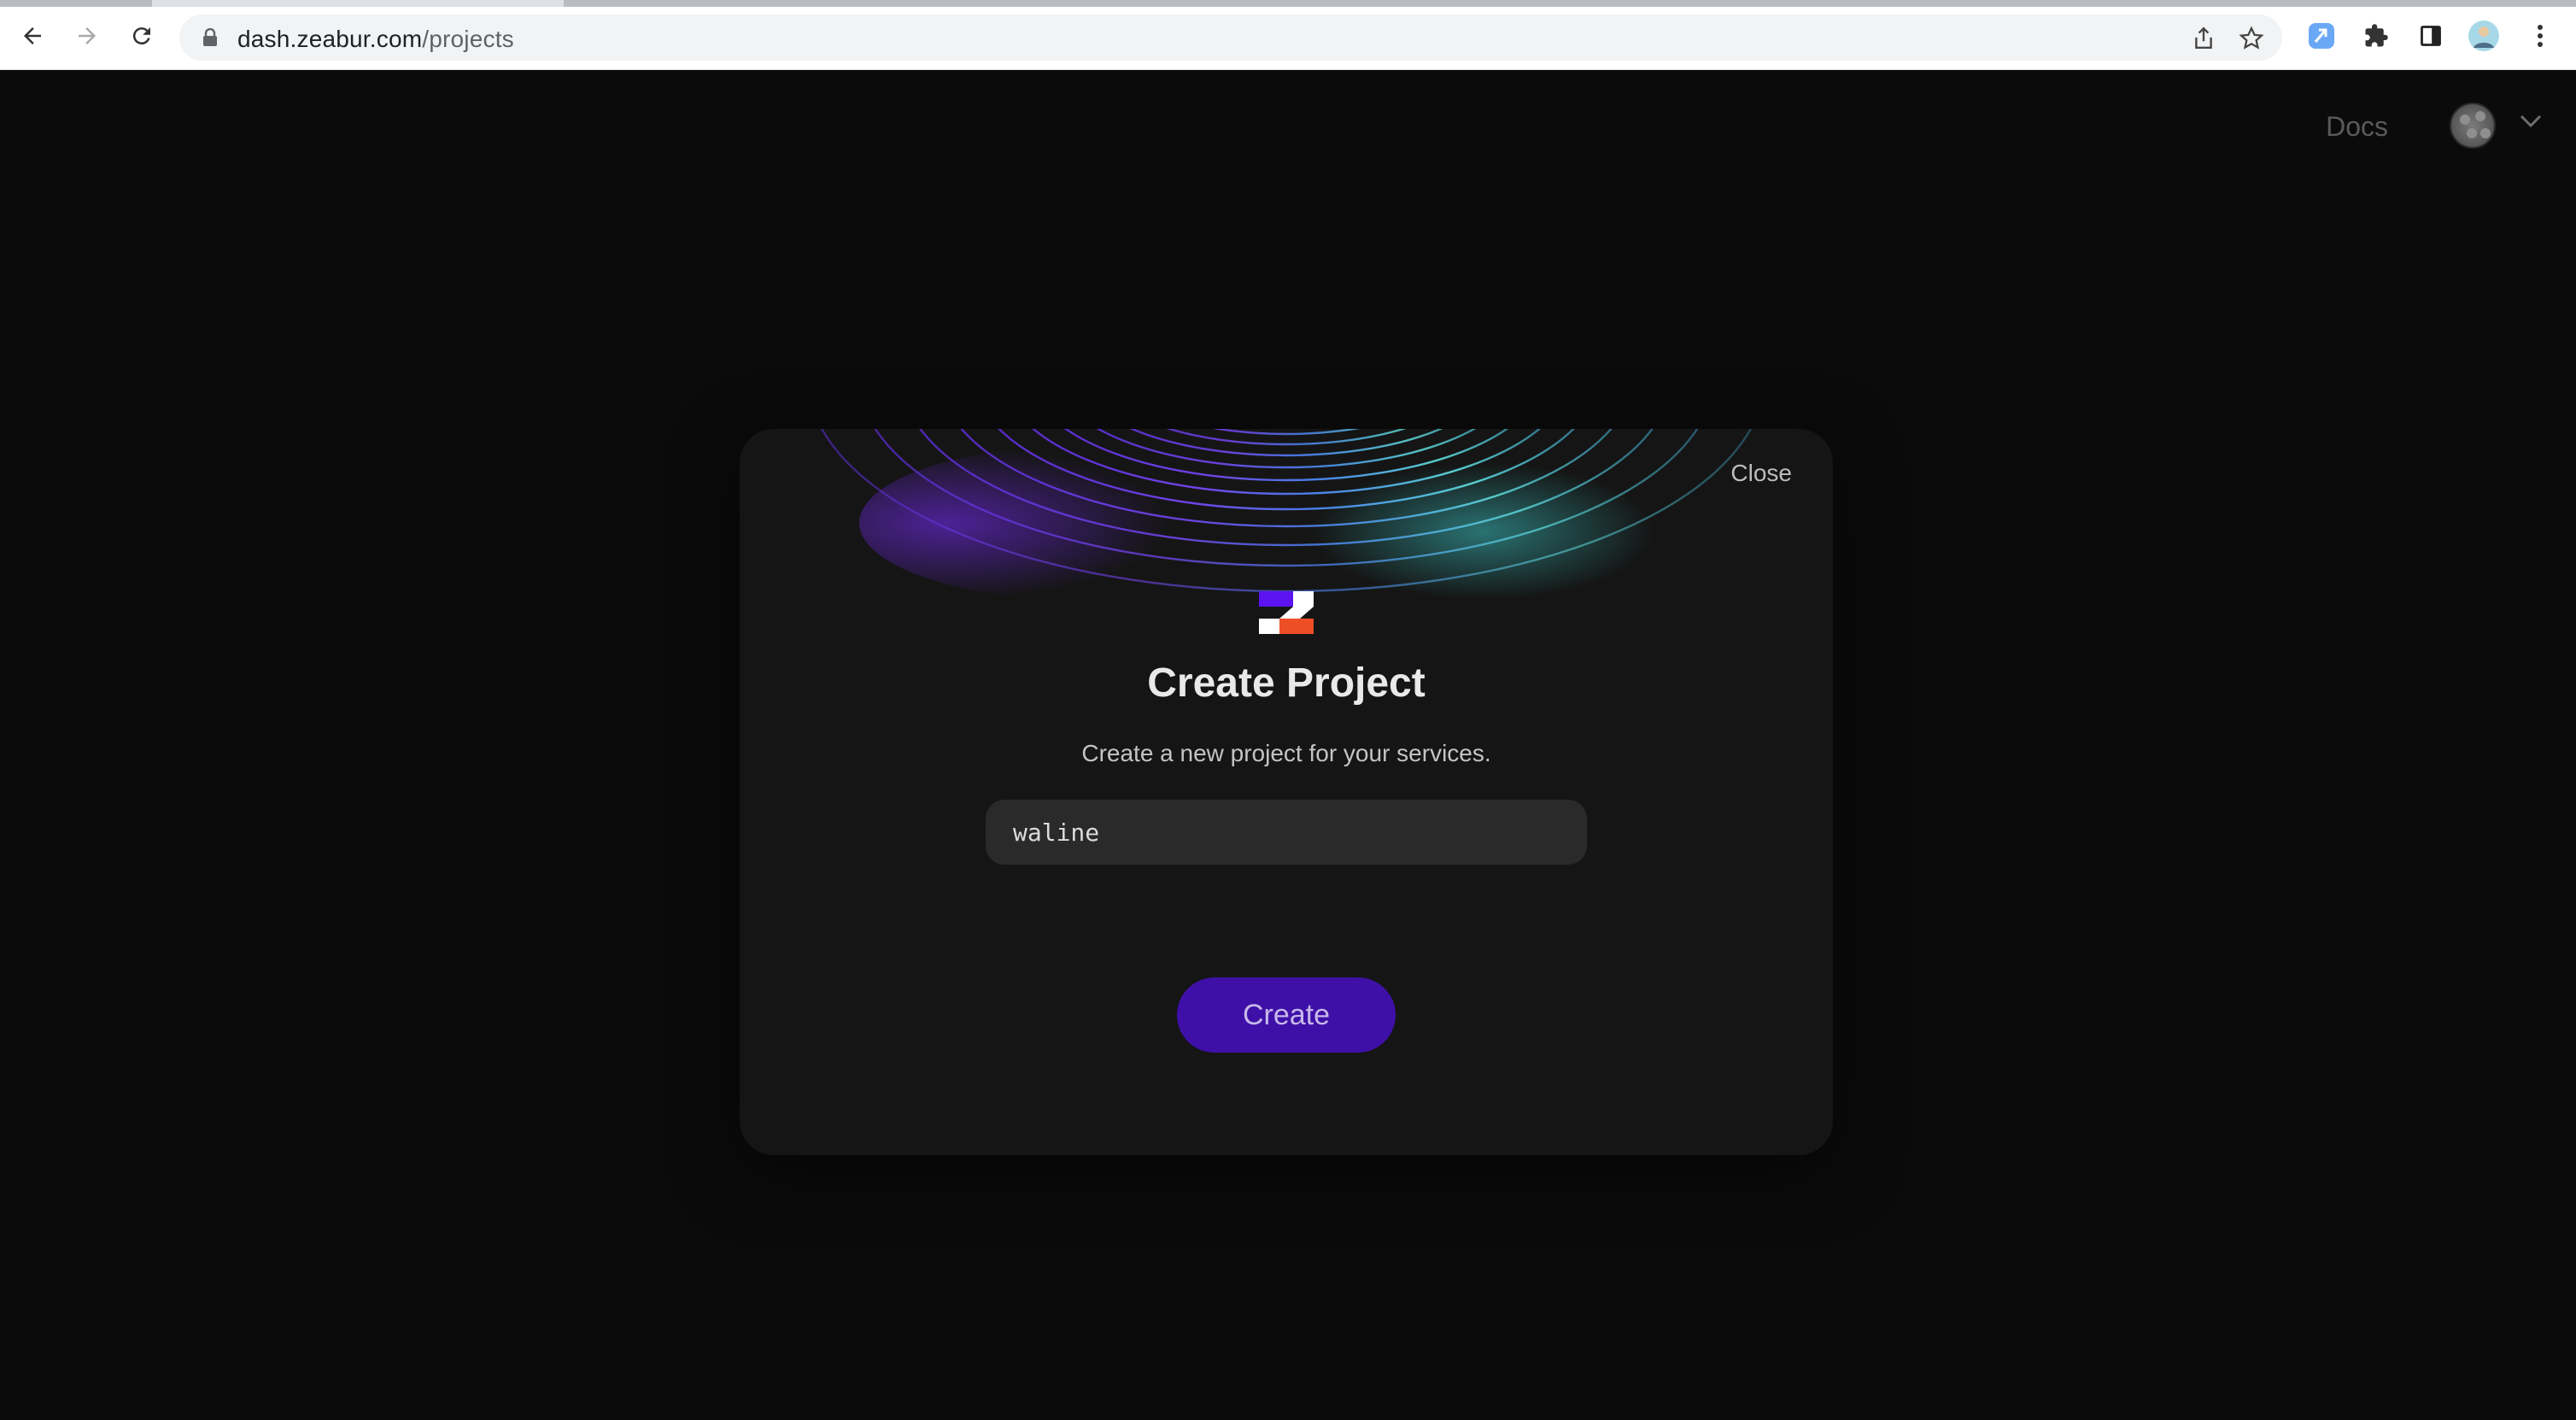 The height and width of the screenshot is (1420, 2576). I want to click on user-avatar, so click(2473, 126).